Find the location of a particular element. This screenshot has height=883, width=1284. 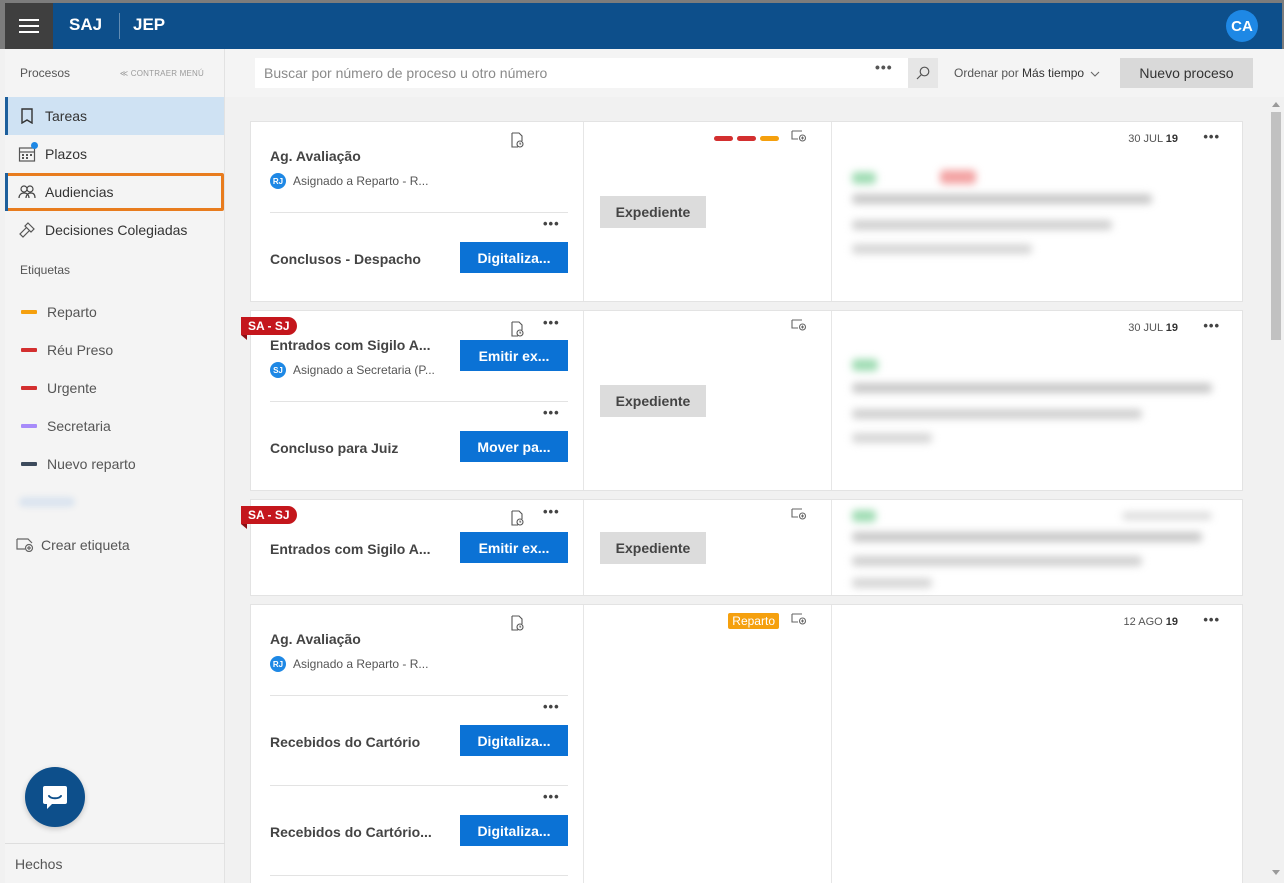

new-process-button: Nuevo proceso is located at coordinates (1186, 73).